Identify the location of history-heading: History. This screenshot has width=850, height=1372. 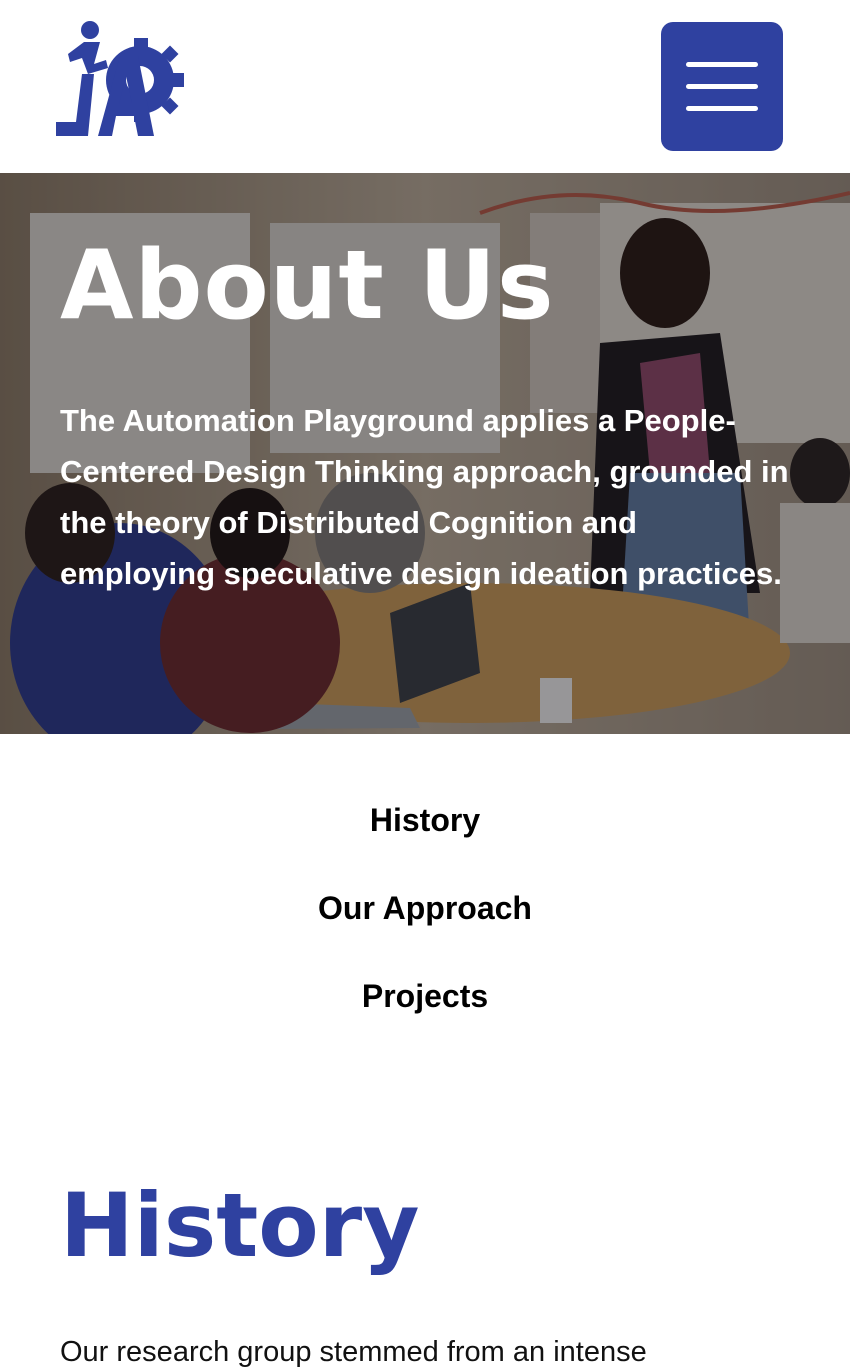
(240, 1225).